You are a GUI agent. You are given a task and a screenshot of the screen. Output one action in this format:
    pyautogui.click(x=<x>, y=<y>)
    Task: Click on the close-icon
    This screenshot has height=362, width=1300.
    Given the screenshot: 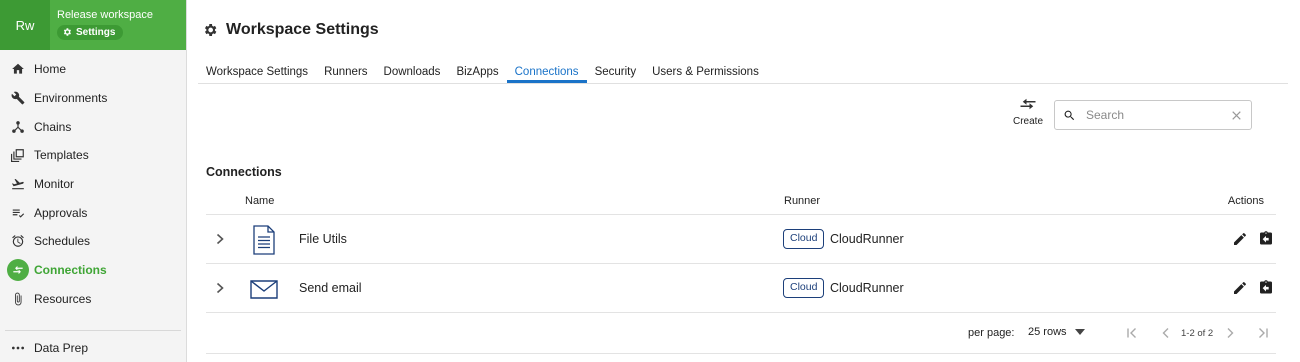 What is the action you would take?
    pyautogui.click(x=1236, y=115)
    